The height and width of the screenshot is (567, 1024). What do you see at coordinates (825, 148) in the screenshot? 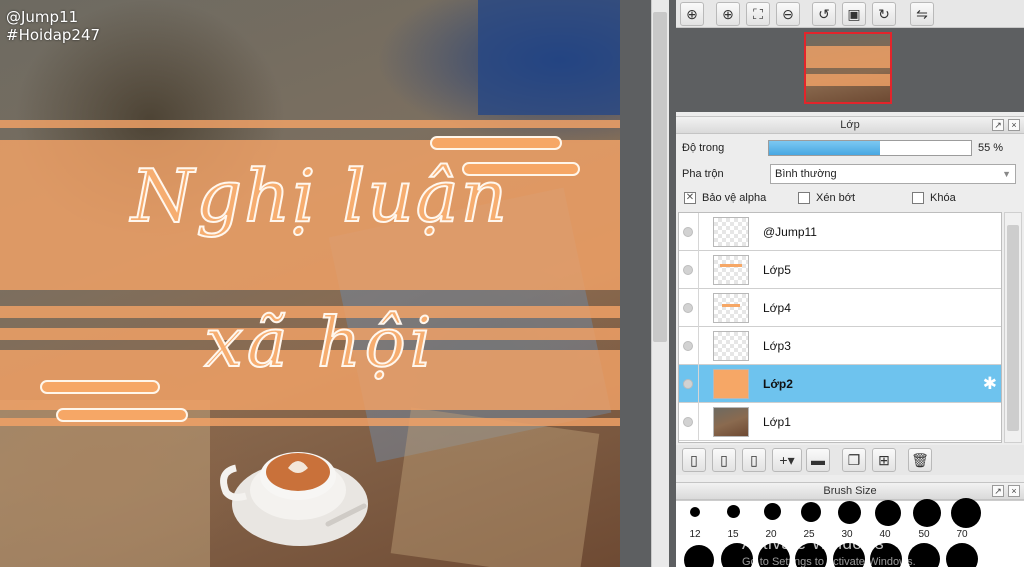
I see `opacity-slider-fill` at bounding box center [825, 148].